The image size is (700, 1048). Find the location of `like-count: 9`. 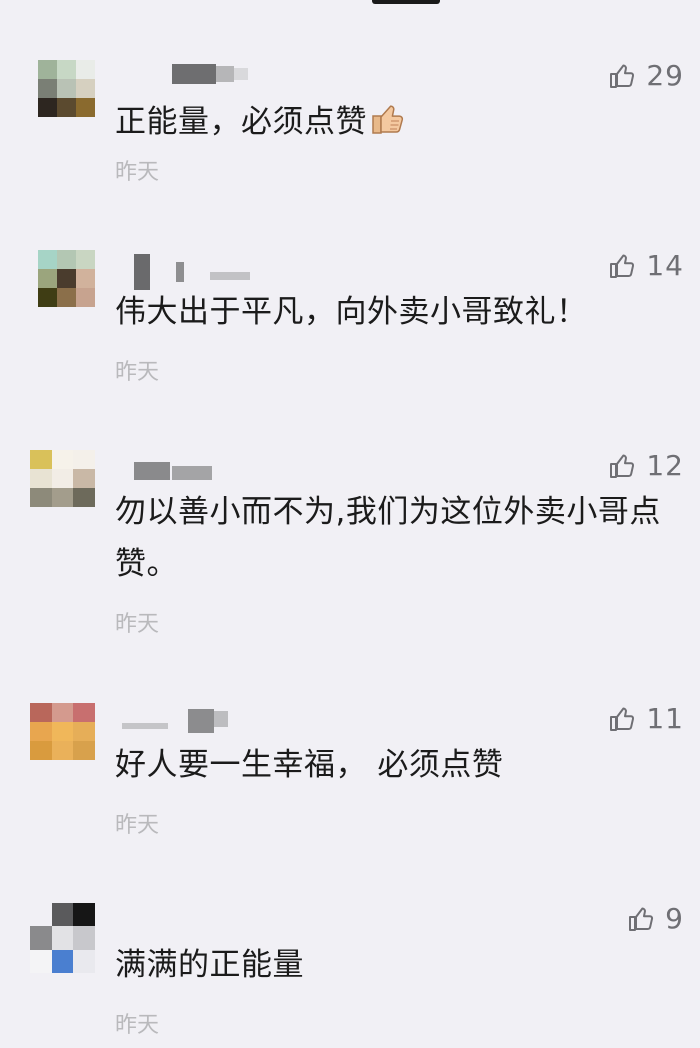

like-count: 9 is located at coordinates (674, 918).